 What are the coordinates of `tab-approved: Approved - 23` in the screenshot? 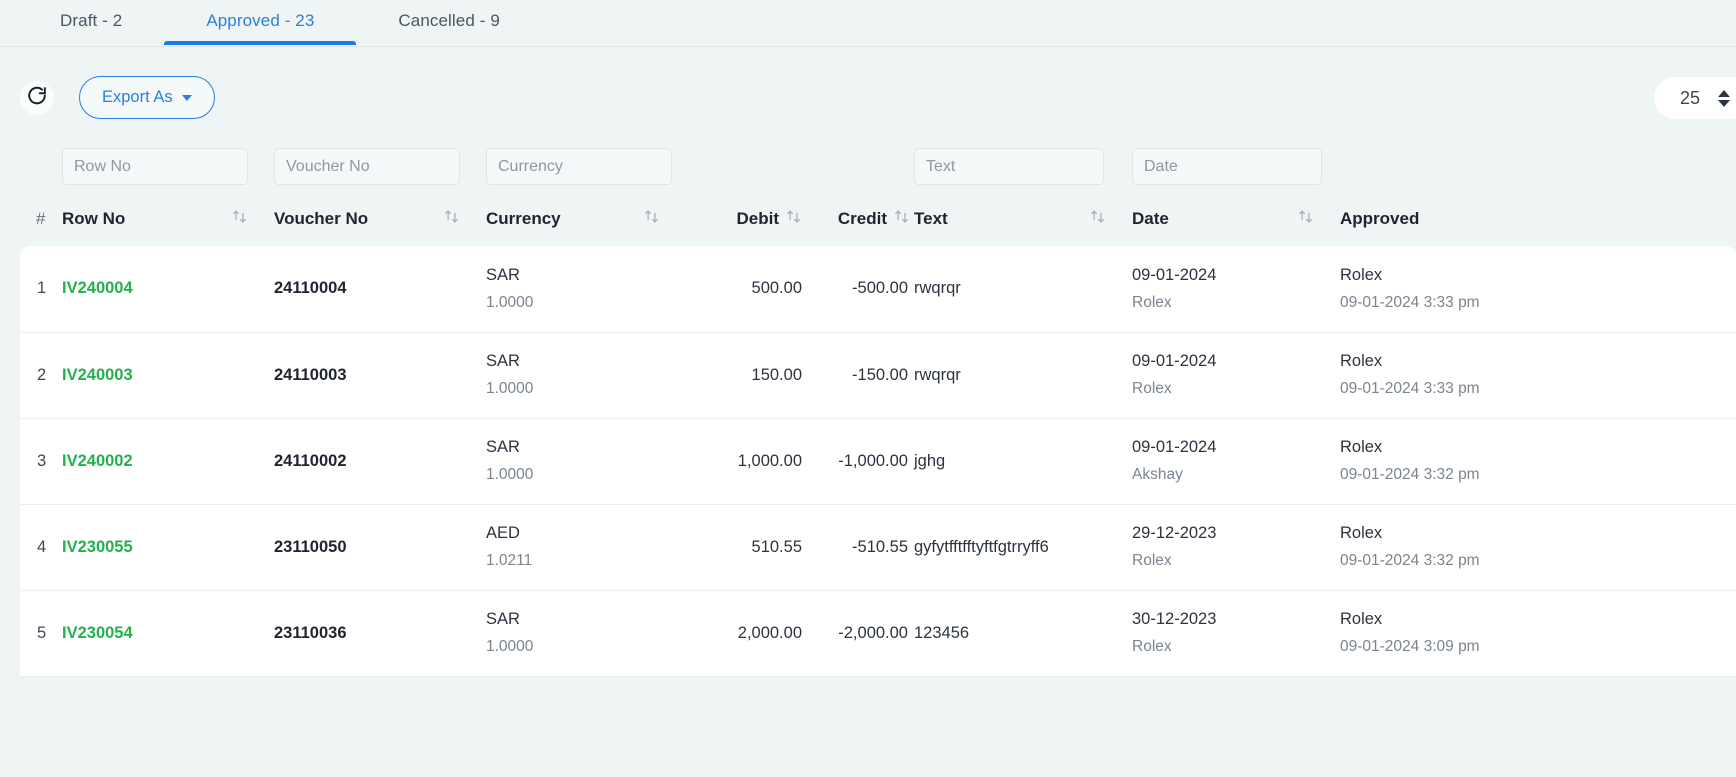 It's located at (260, 22).